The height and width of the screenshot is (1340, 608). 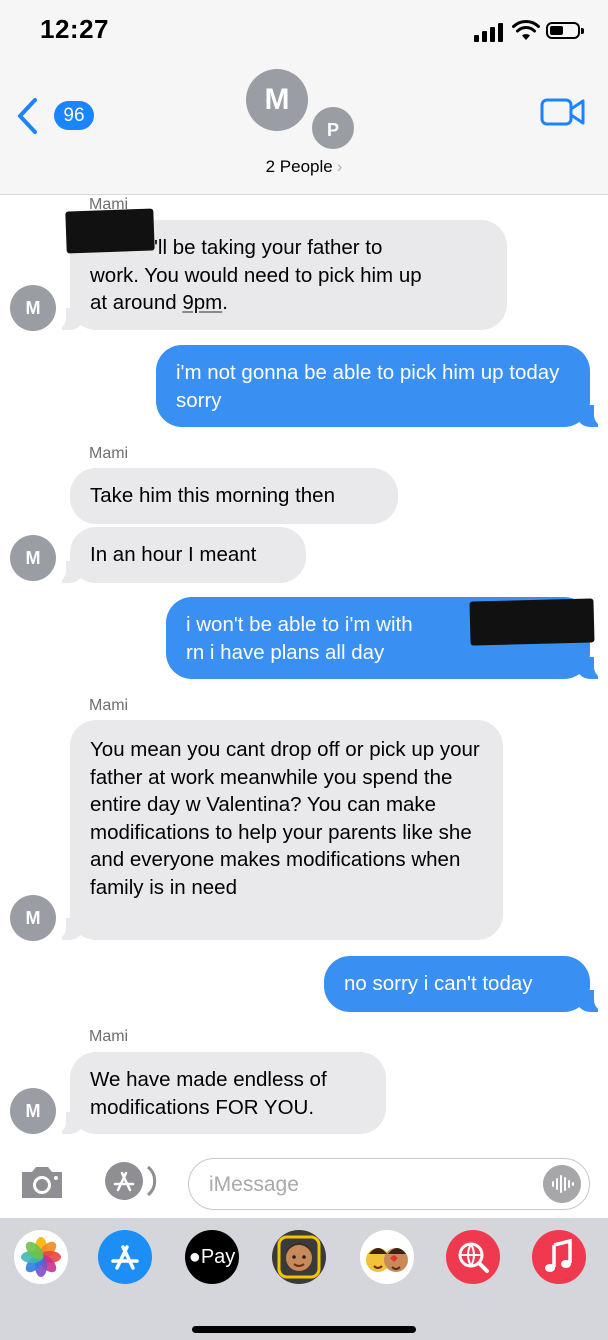 What do you see at coordinates (369, 1185) in the screenshot?
I see `message-input` at bounding box center [369, 1185].